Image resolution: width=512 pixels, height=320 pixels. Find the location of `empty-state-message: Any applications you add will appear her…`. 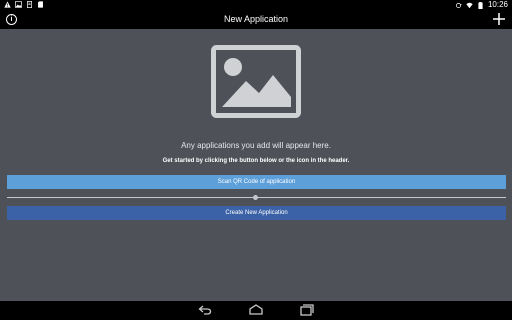

empty-state-message: Any applications you add will appear her… is located at coordinates (256, 145).